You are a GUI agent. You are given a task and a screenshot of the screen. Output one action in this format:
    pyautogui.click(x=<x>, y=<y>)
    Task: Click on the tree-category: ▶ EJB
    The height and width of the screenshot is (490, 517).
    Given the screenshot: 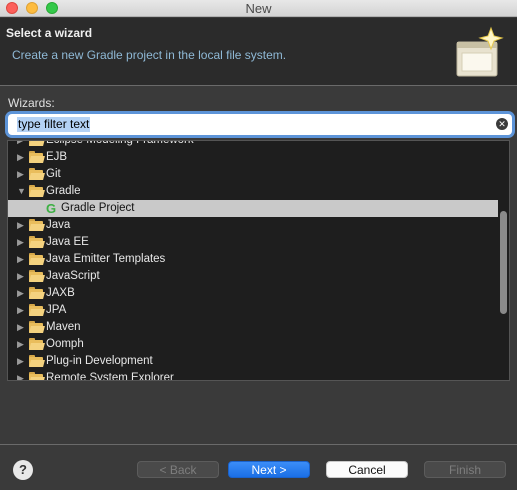 What is the action you would take?
    pyautogui.click(x=253, y=157)
    